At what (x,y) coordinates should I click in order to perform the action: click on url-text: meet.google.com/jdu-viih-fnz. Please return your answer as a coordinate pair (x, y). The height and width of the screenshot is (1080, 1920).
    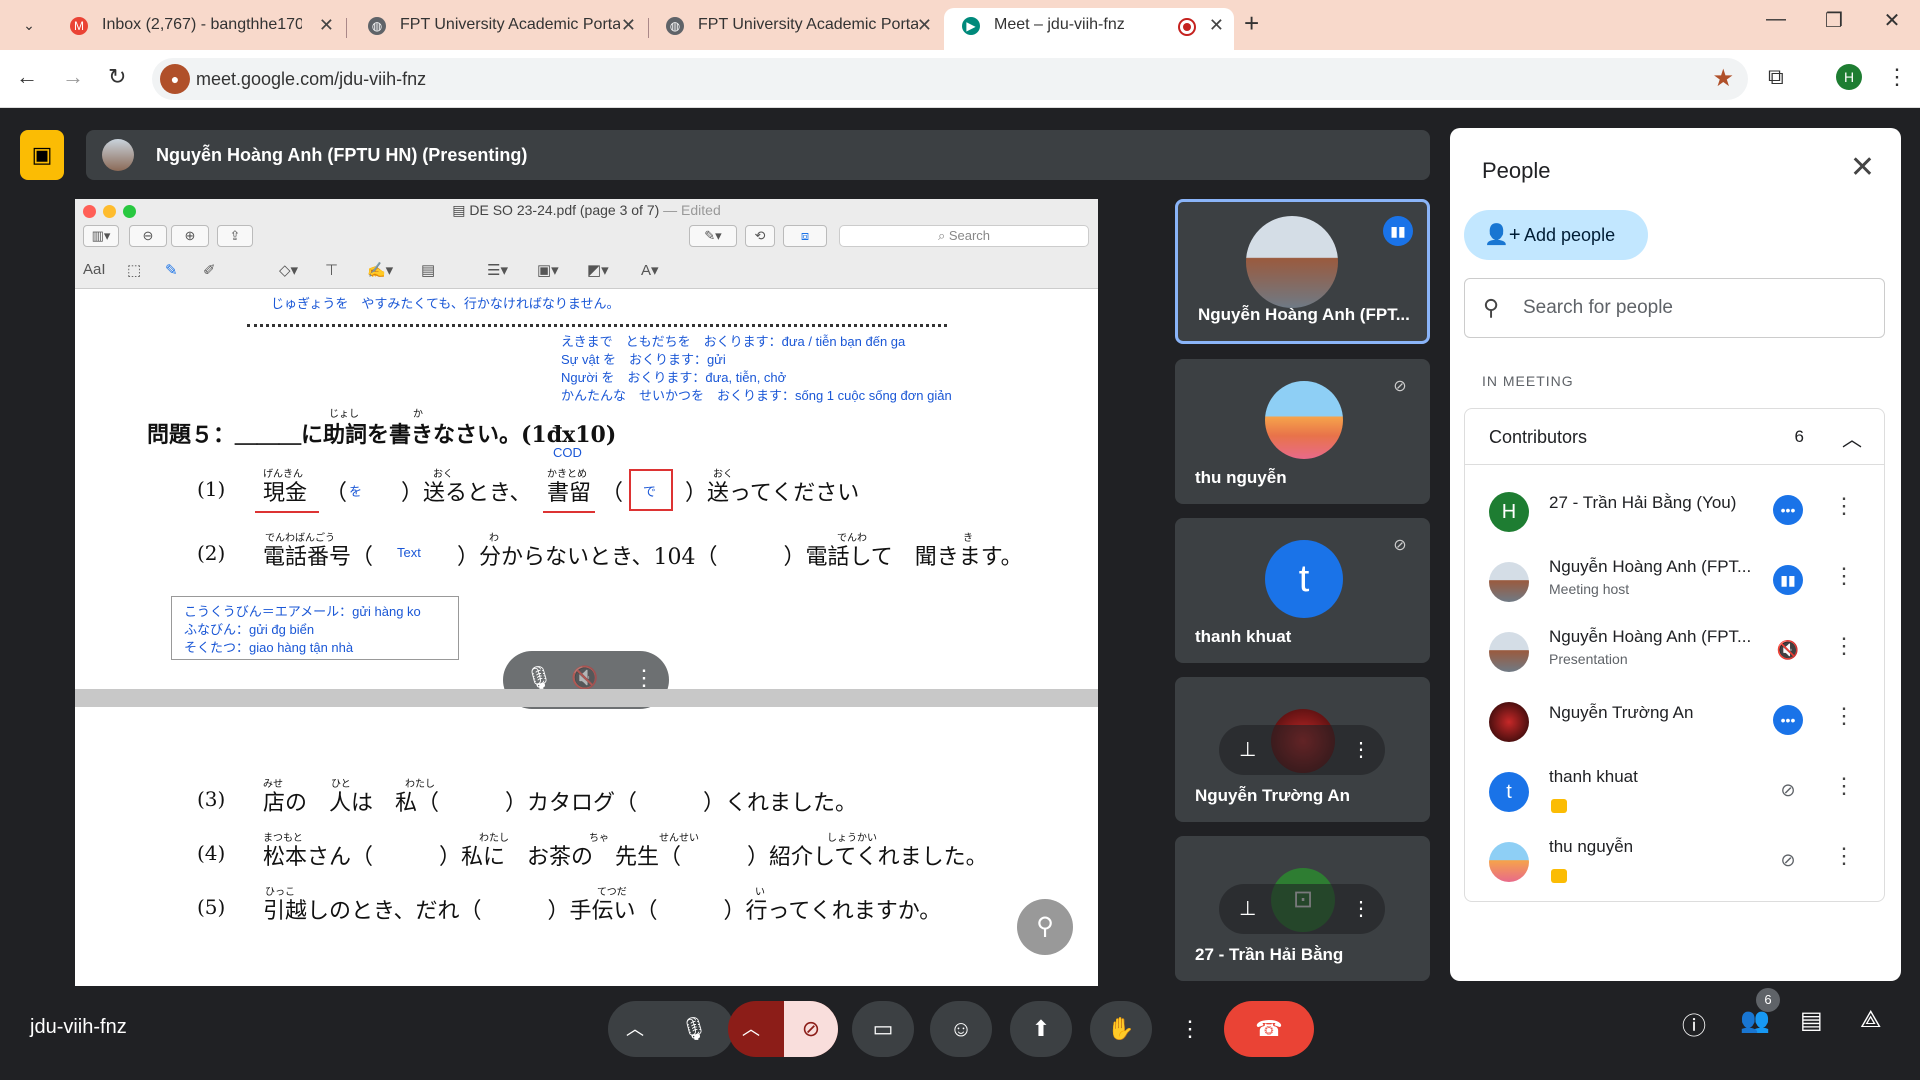
    Looking at the image, I should click on (311, 79).